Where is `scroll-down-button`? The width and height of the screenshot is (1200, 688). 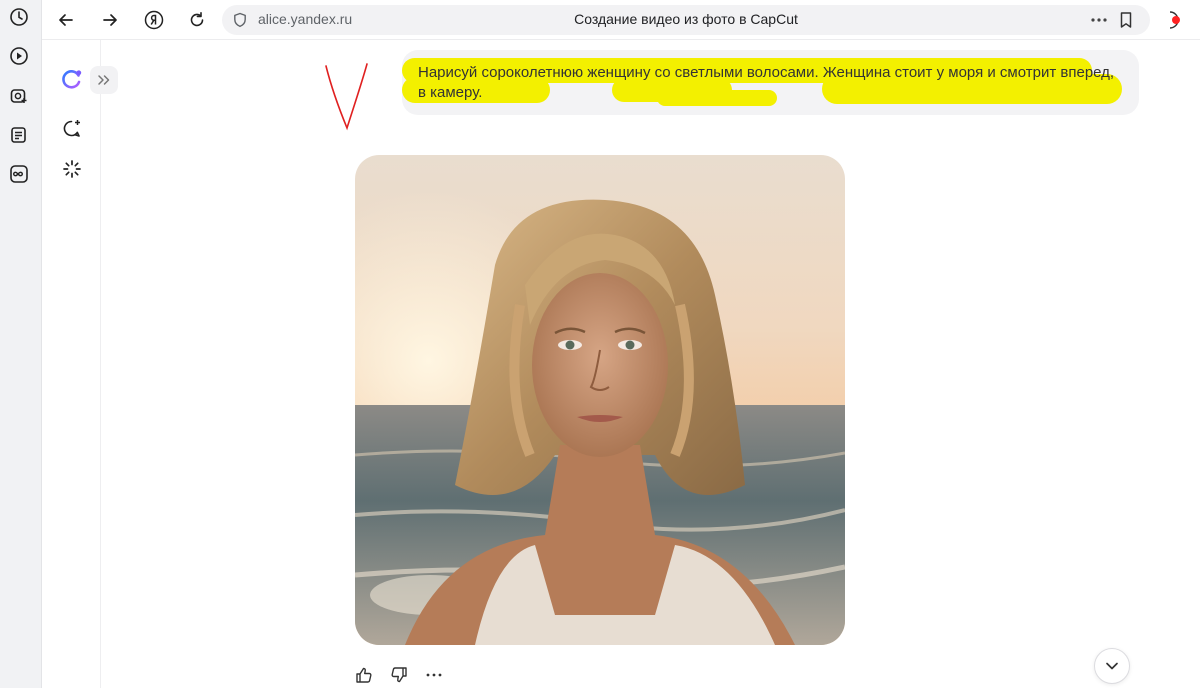
scroll-down-button is located at coordinates (1112, 666).